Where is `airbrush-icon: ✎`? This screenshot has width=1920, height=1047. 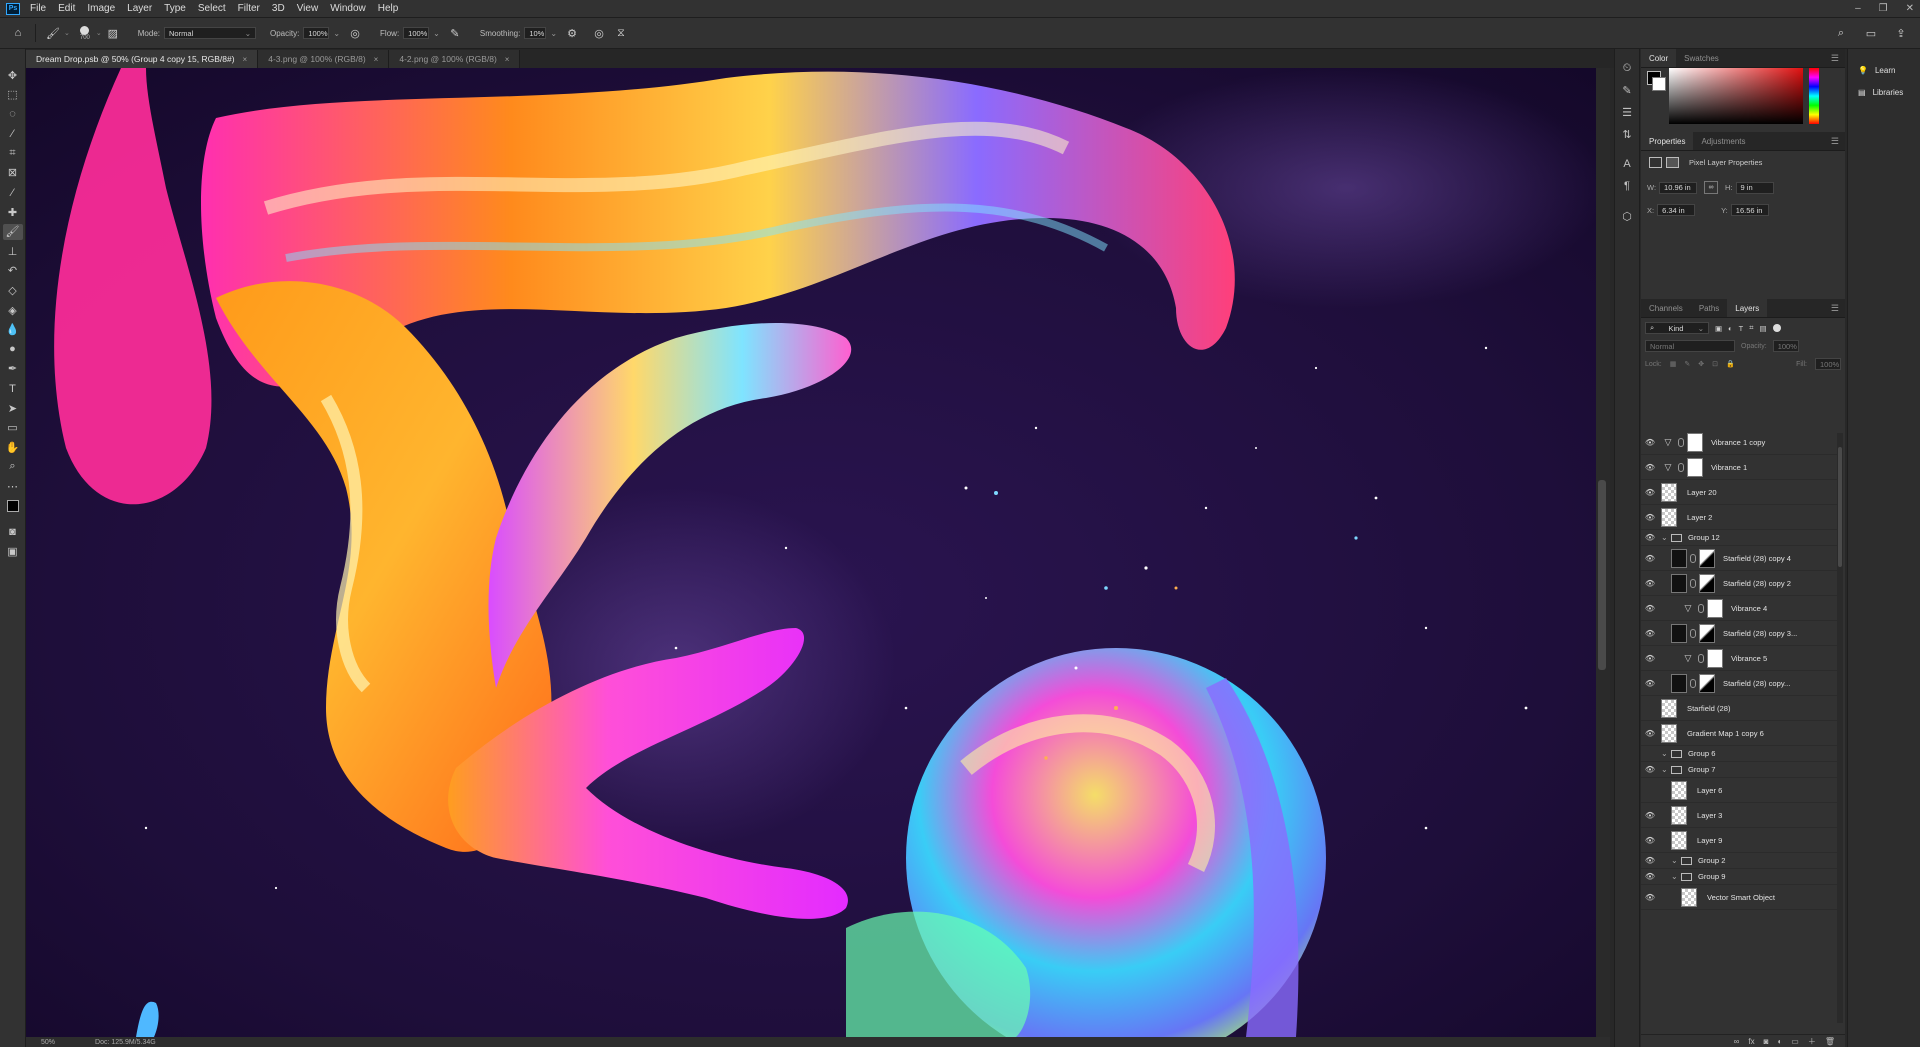
airbrush-icon: ✎ is located at coordinates (455, 33).